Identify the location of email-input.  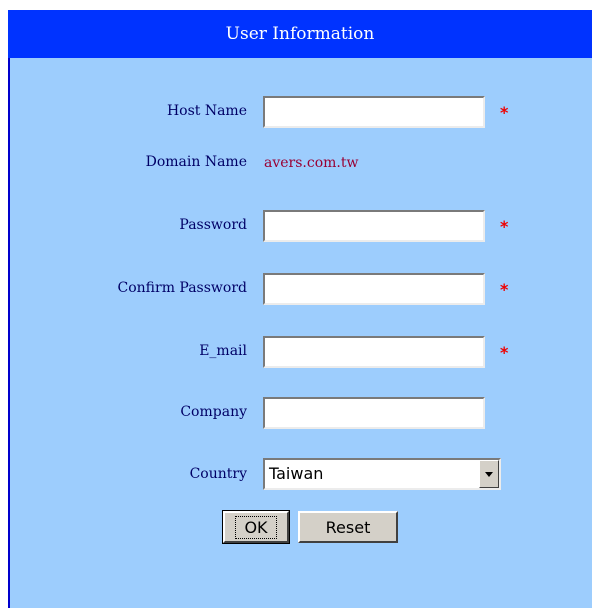
(374, 352).